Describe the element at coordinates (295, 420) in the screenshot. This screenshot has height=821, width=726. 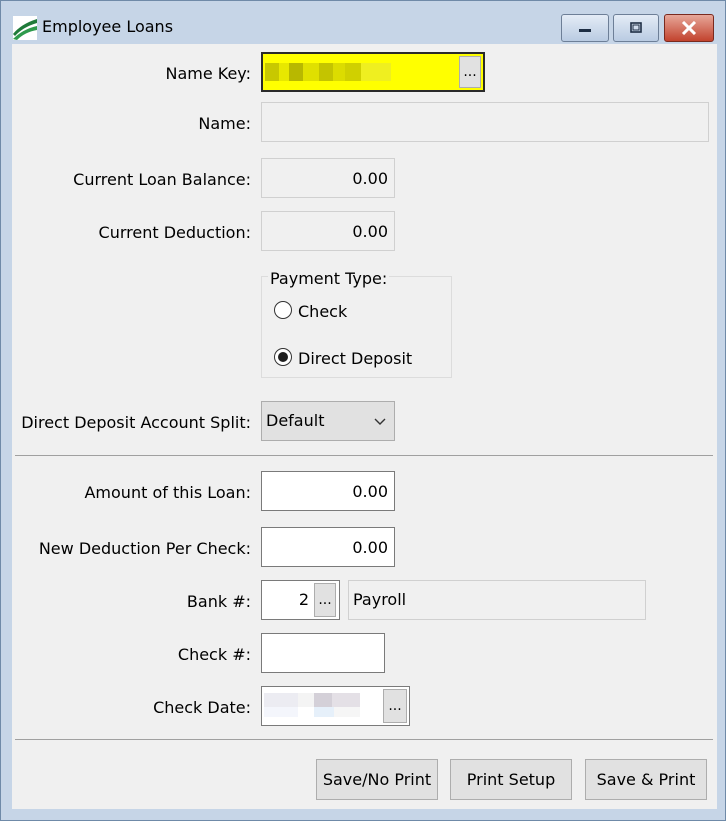
I see `dd-split-value: Default` at that location.